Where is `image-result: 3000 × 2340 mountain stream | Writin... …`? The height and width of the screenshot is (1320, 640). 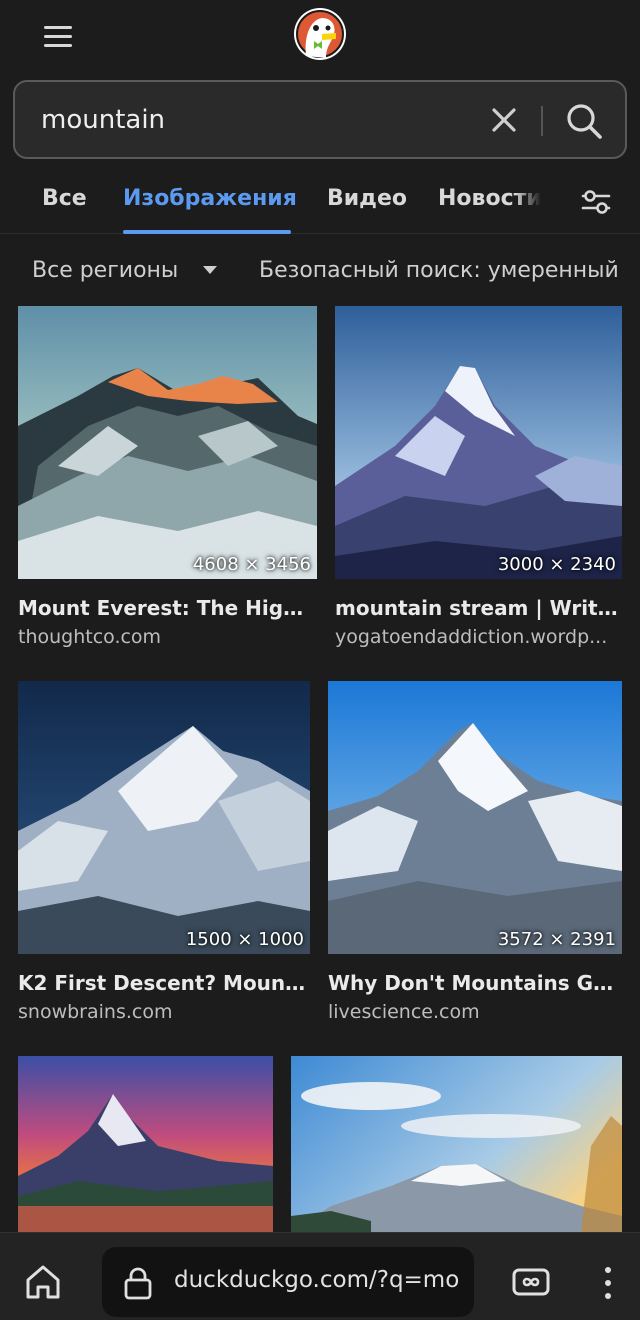
image-result: 3000 × 2340 mountain stream | Writin... … is located at coordinates (478, 481).